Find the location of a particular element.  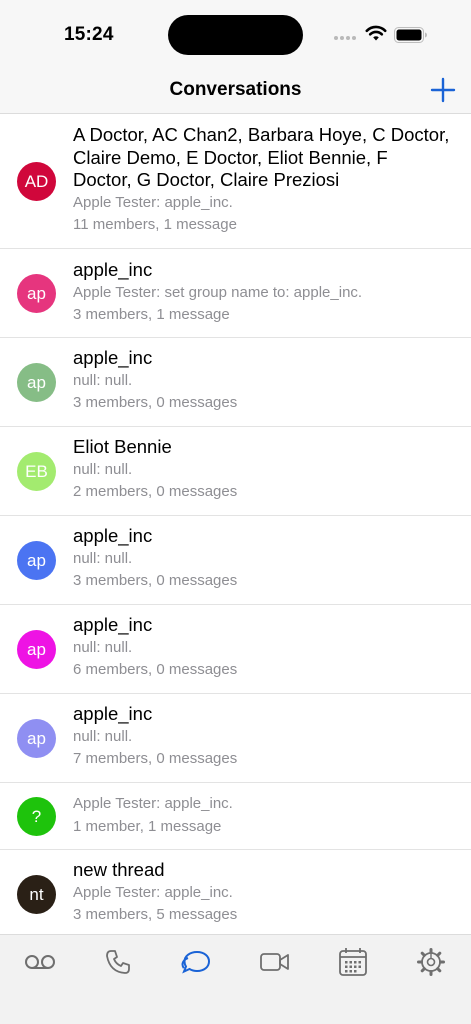

calendar-icon is located at coordinates (353, 962).